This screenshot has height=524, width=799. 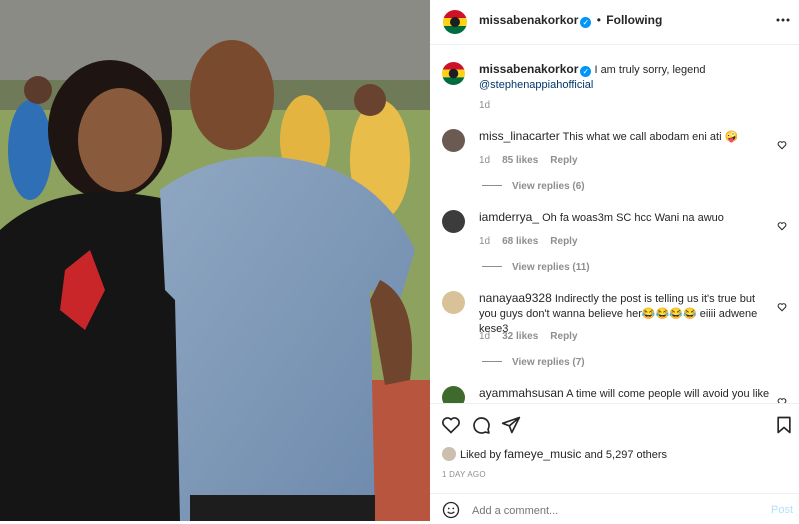 I want to click on post-timestamp: 1 DAY AGO, so click(x=464, y=474).